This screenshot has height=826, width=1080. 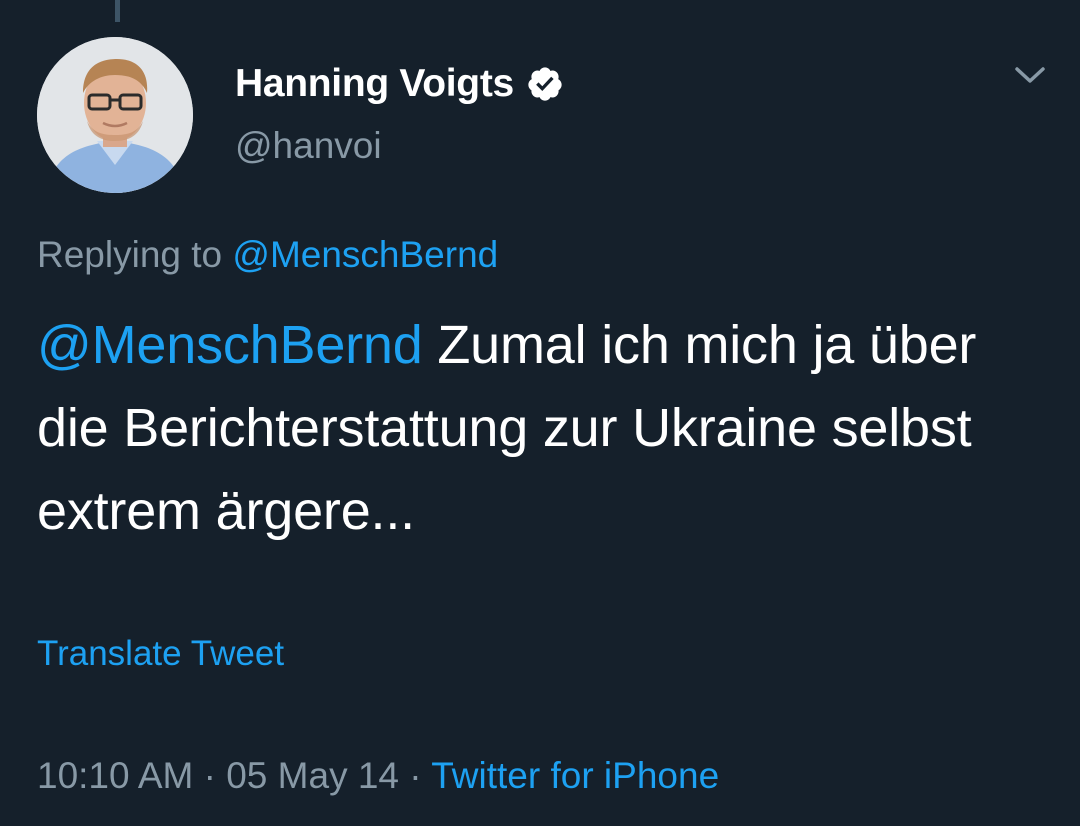 I want to click on avatar-photo, so click(x=115, y=115).